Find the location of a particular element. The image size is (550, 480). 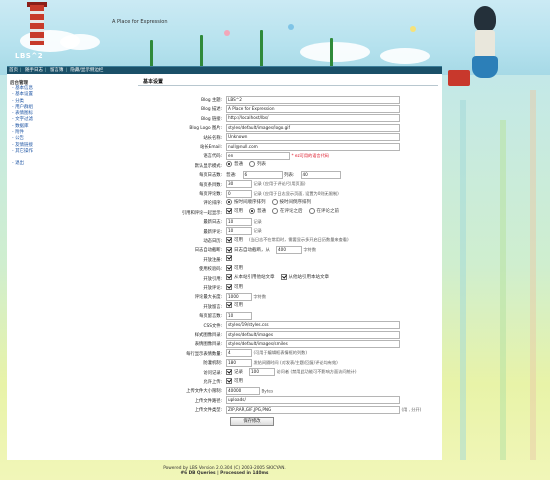

field-blog-title: Blog 主题: LBS^2 is located at coordinates (288, 99).